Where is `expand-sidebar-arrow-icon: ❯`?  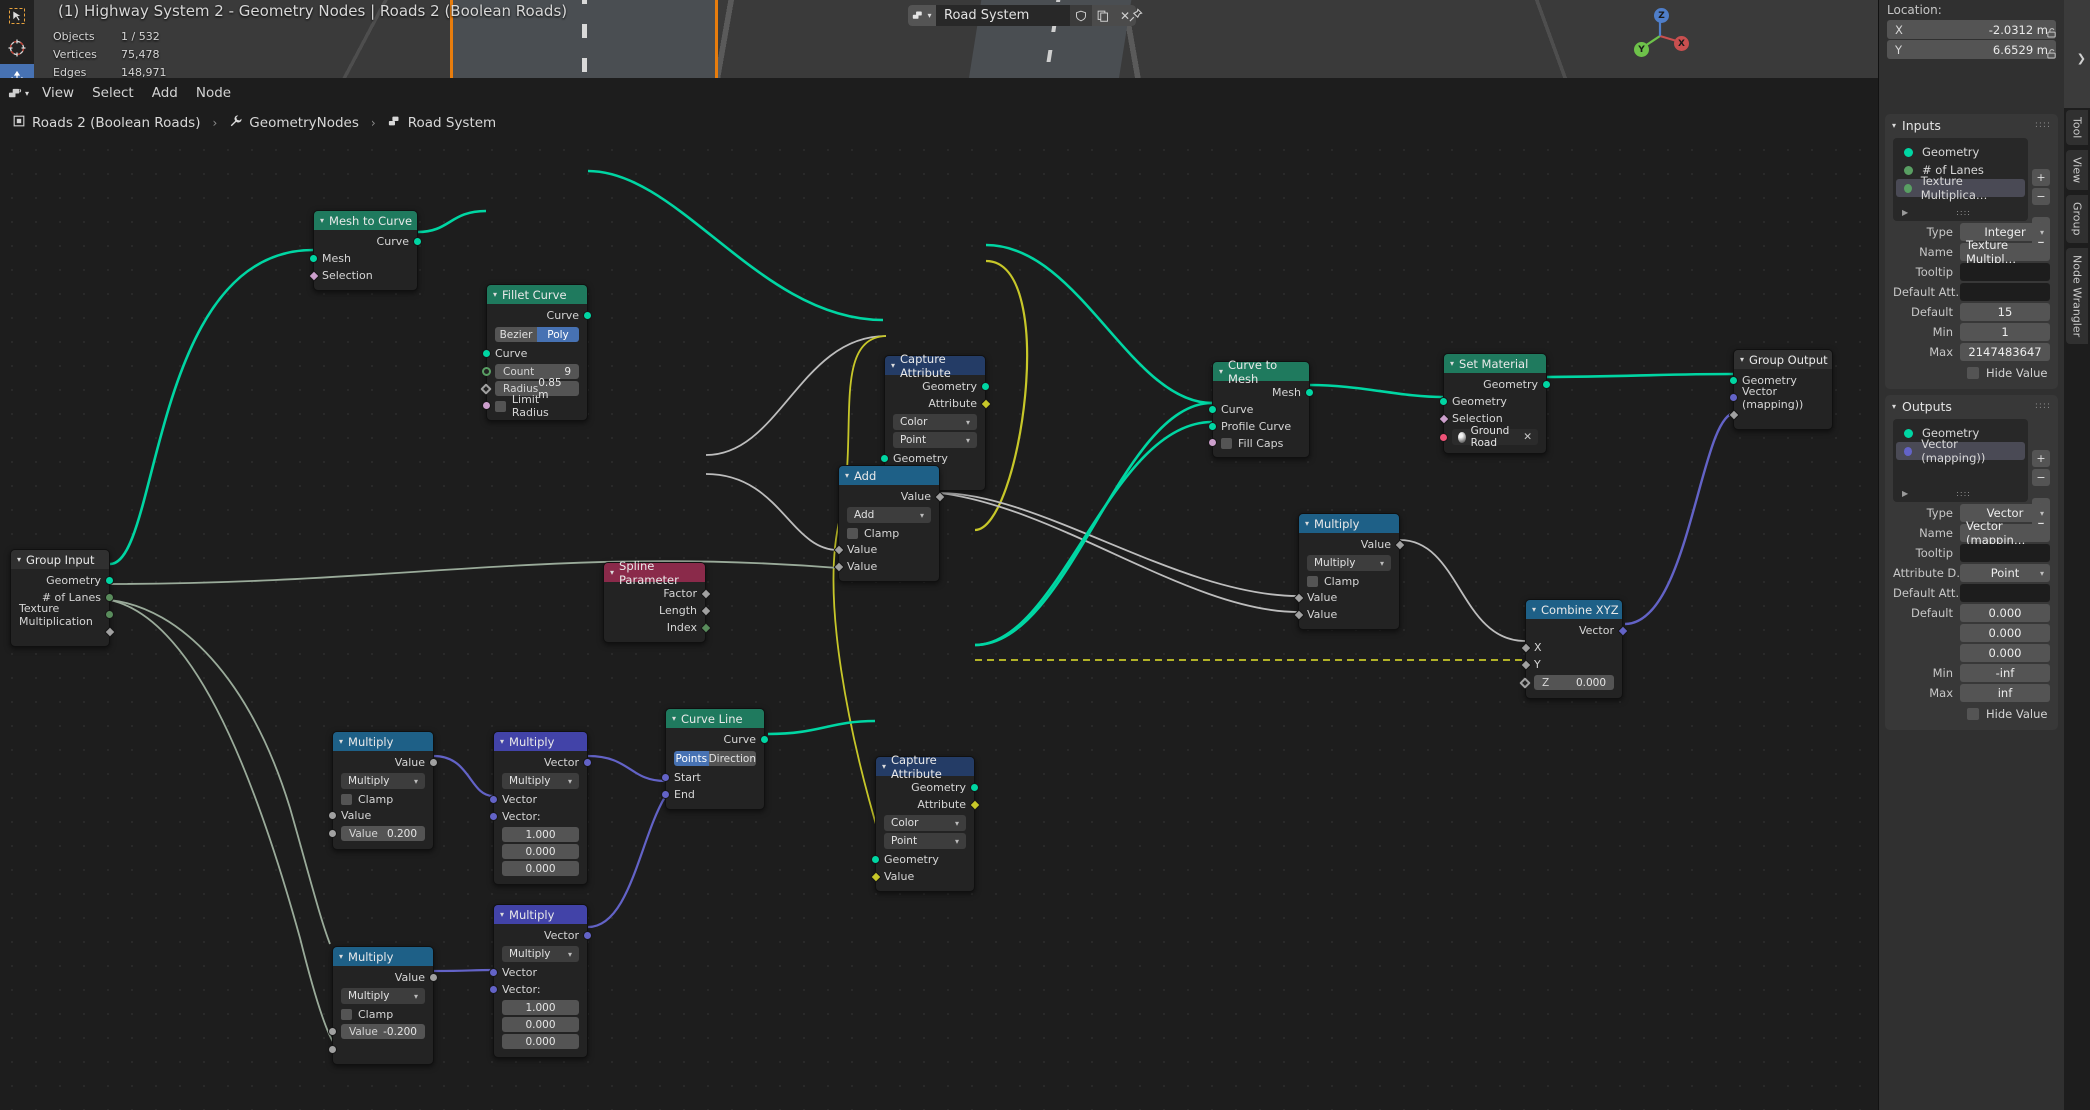
expand-sidebar-arrow-icon: ❯ is located at coordinates (2081, 58).